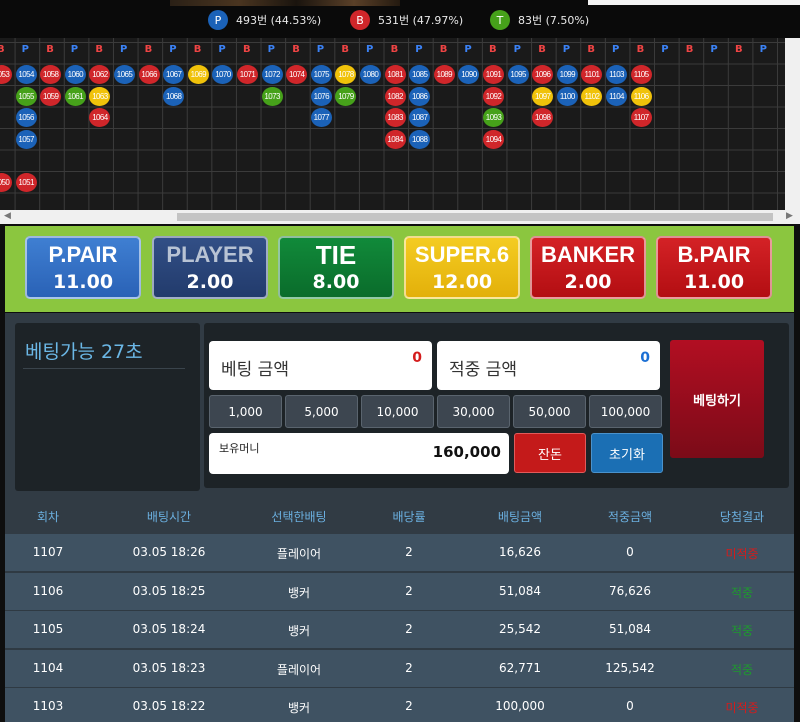  Describe the element at coordinates (520, 629) in the screenshot. I see `cell-bet-amount: 25,542` at that location.